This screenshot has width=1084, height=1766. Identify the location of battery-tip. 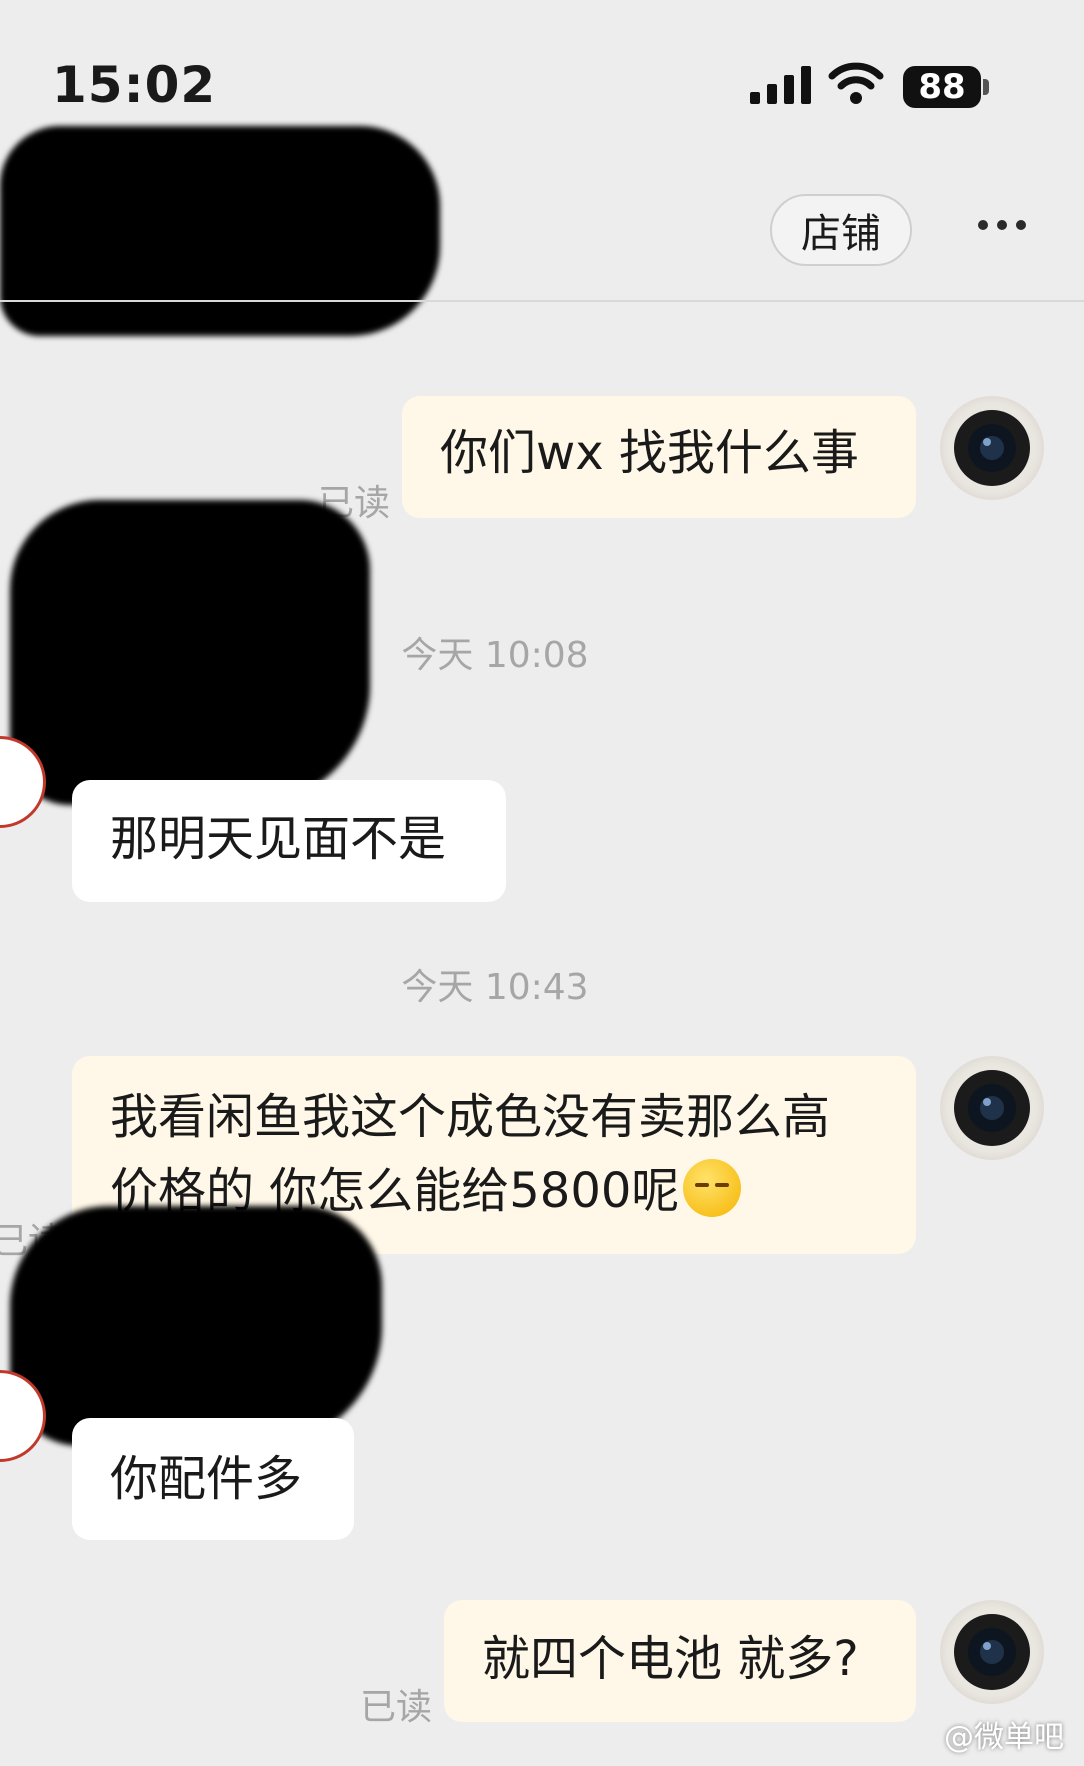
(986, 87).